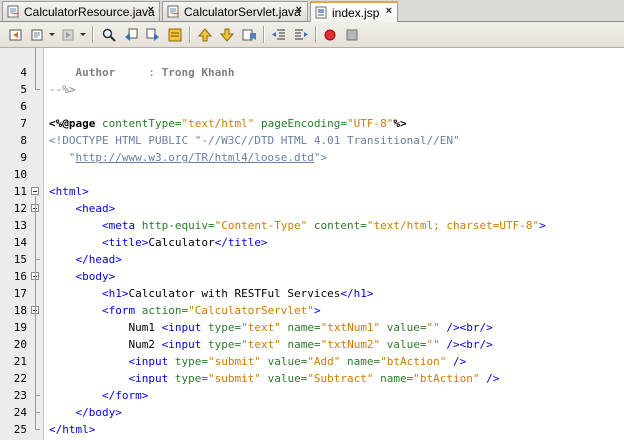 Image resolution: width=624 pixels, height=440 pixels. Describe the element at coordinates (279, 34) in the screenshot. I see `shift-left-icon` at that location.